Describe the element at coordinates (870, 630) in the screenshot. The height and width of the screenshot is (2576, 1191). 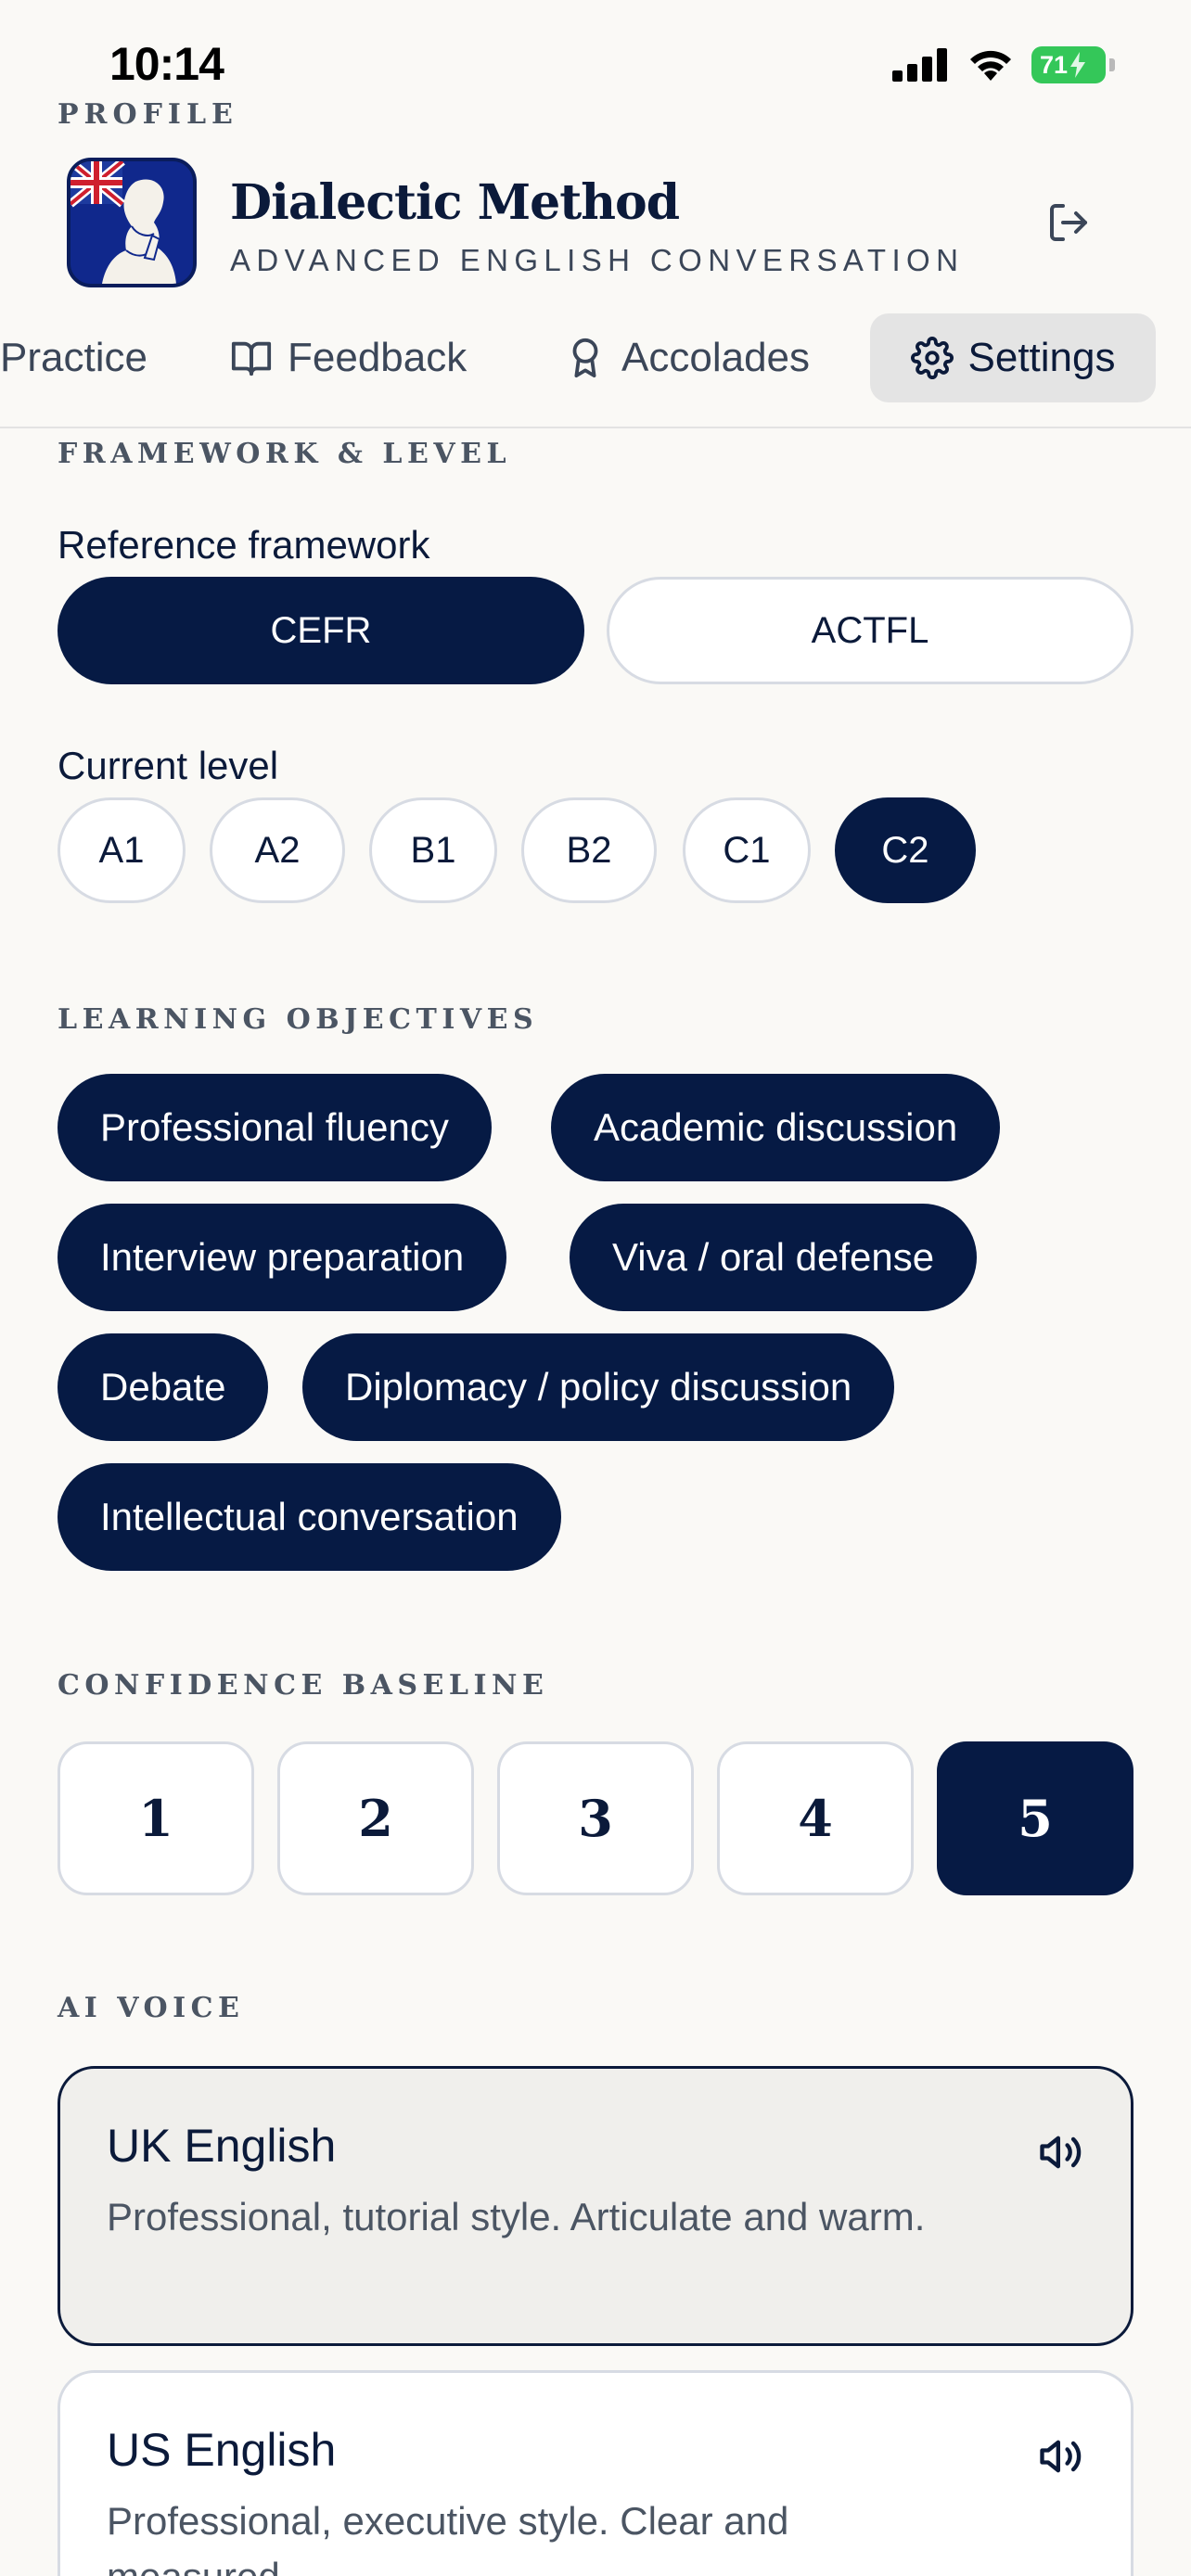
I see `framework-option-actfl: ACTFL` at that location.